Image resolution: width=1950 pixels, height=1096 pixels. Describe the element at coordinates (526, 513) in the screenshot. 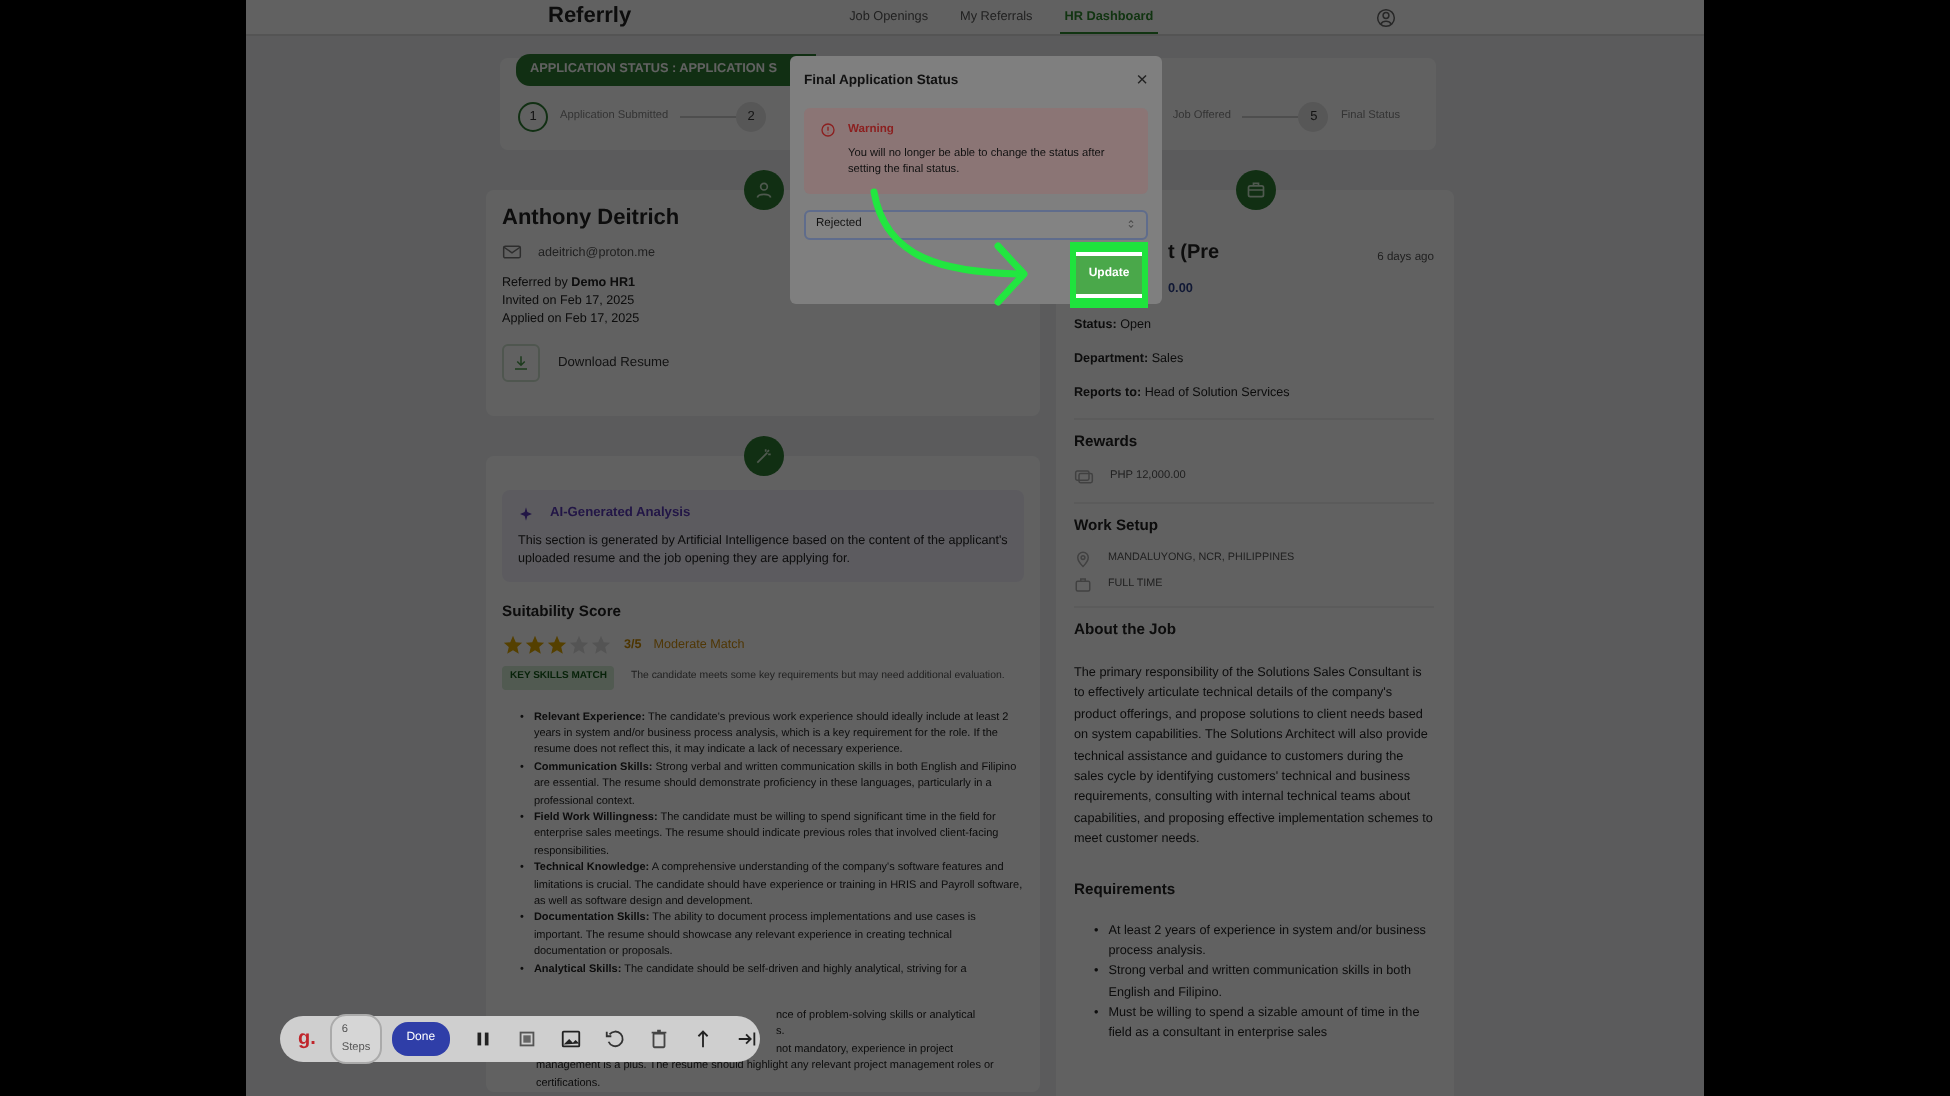

I see `sparkle-icon` at that location.